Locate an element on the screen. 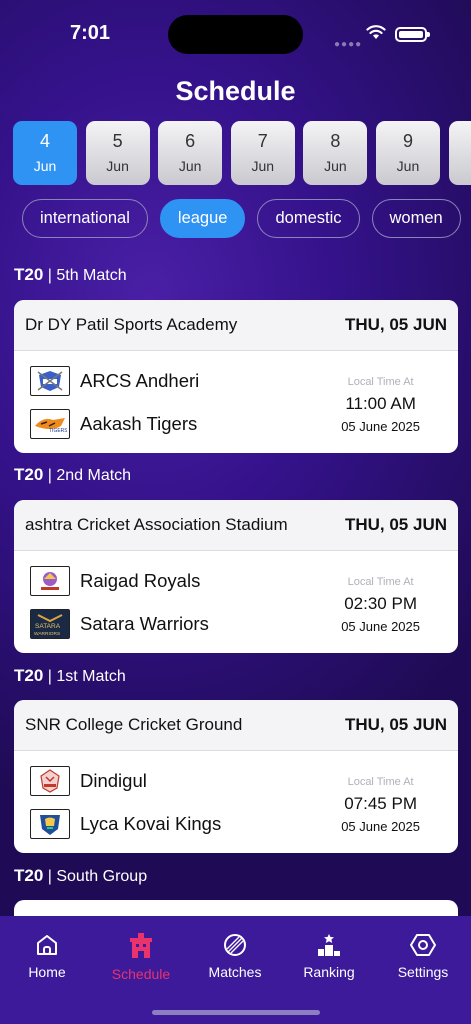 This screenshot has width=471, height=1024. tab-settings: Settings is located at coordinates (423, 956).